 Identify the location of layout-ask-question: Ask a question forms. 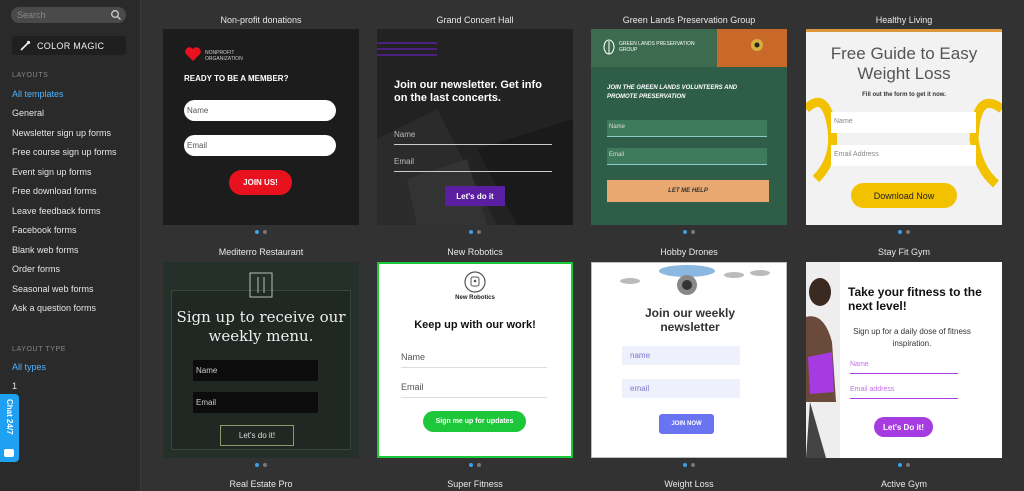
(54, 308).